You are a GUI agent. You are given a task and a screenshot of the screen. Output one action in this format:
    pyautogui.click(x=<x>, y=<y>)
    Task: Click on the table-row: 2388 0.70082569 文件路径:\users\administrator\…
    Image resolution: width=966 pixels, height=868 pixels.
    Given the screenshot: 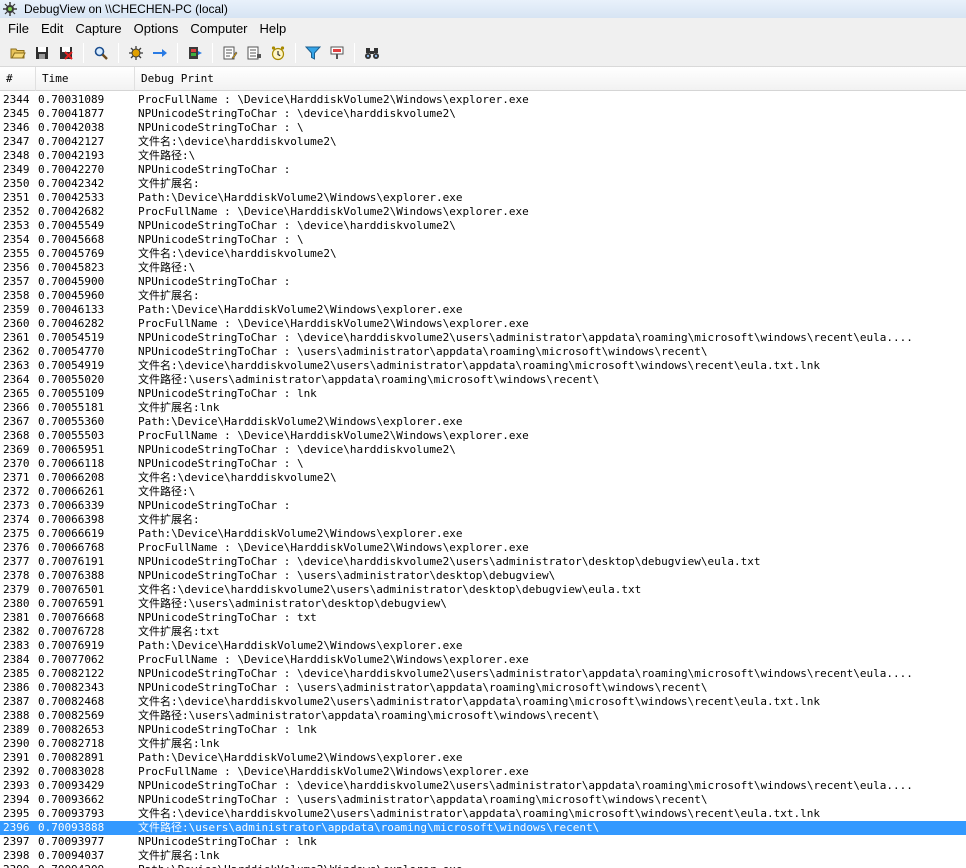 What is the action you would take?
    pyautogui.click(x=483, y=716)
    